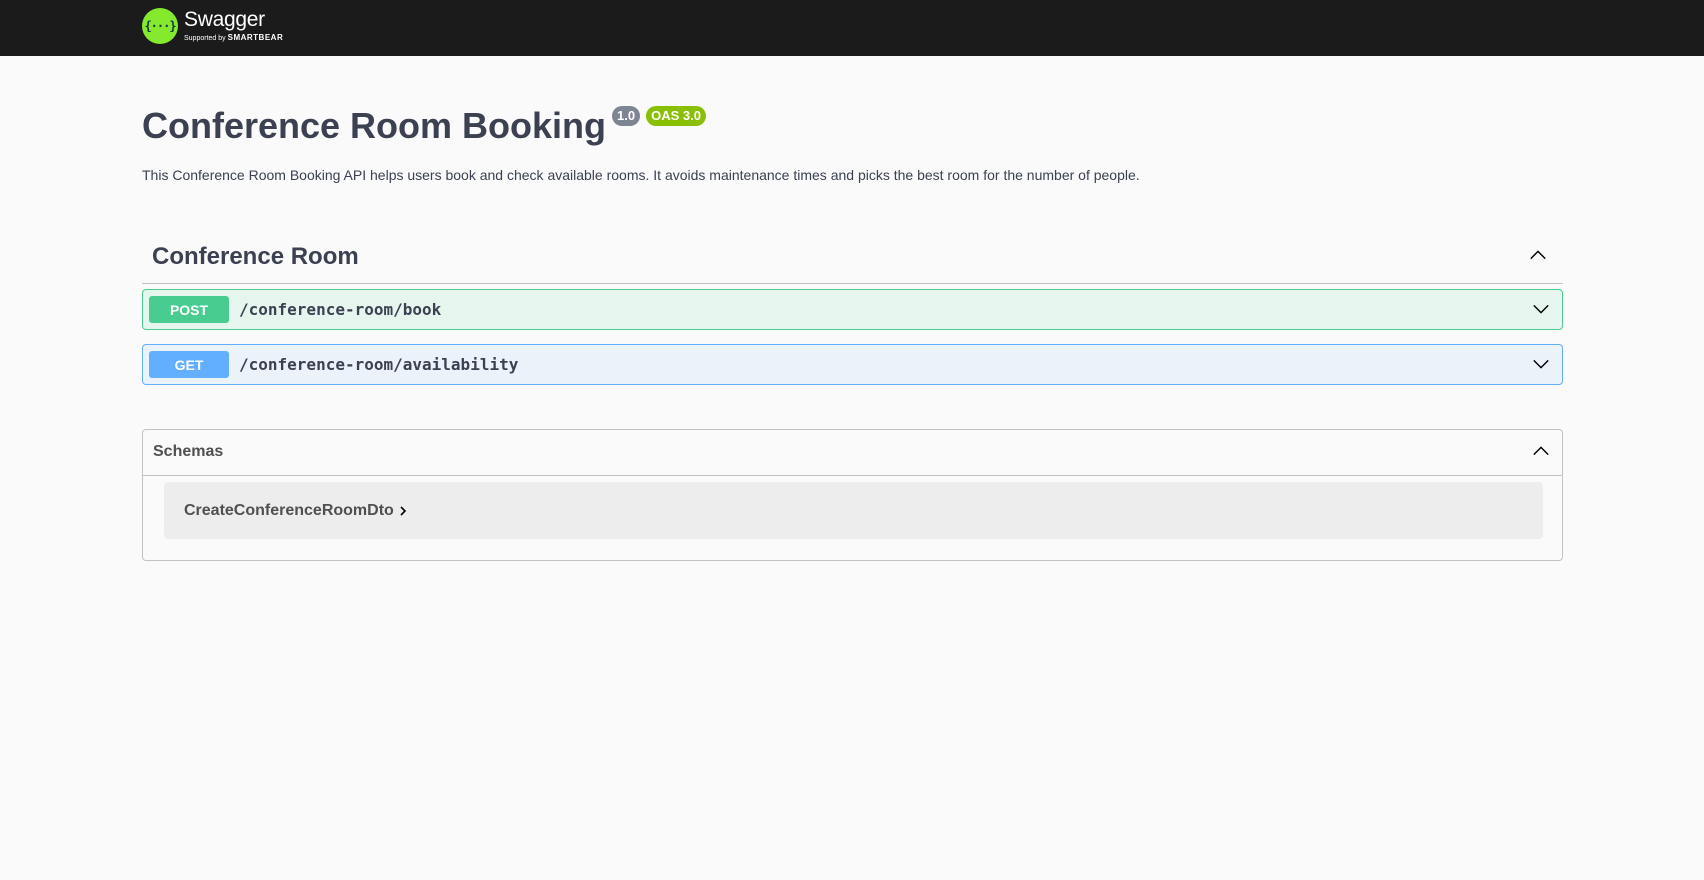 This screenshot has height=880, width=1704. I want to click on chevron-right-icon, so click(403, 511).